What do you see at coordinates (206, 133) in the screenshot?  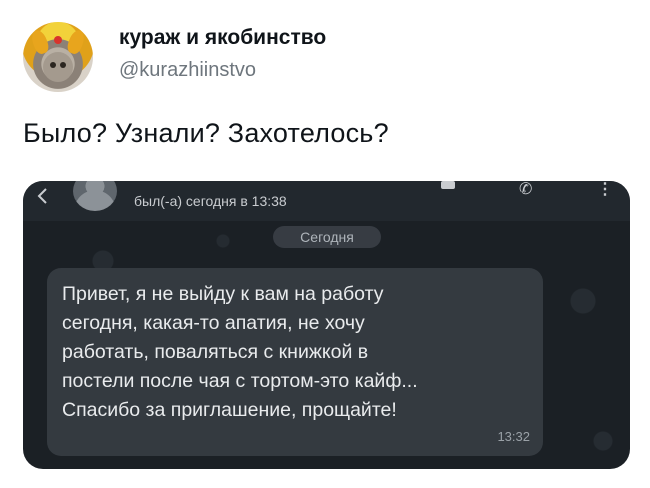 I see `tweet-text: Было? Узнали? Захотелось?` at bounding box center [206, 133].